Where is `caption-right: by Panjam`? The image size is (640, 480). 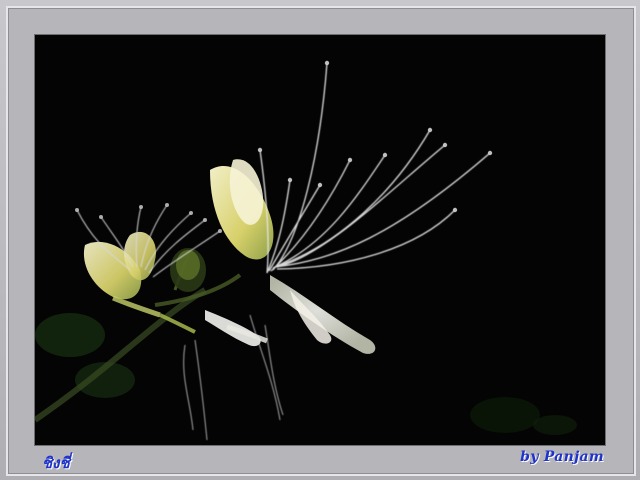 caption-right: by Panjam is located at coordinates (562, 457).